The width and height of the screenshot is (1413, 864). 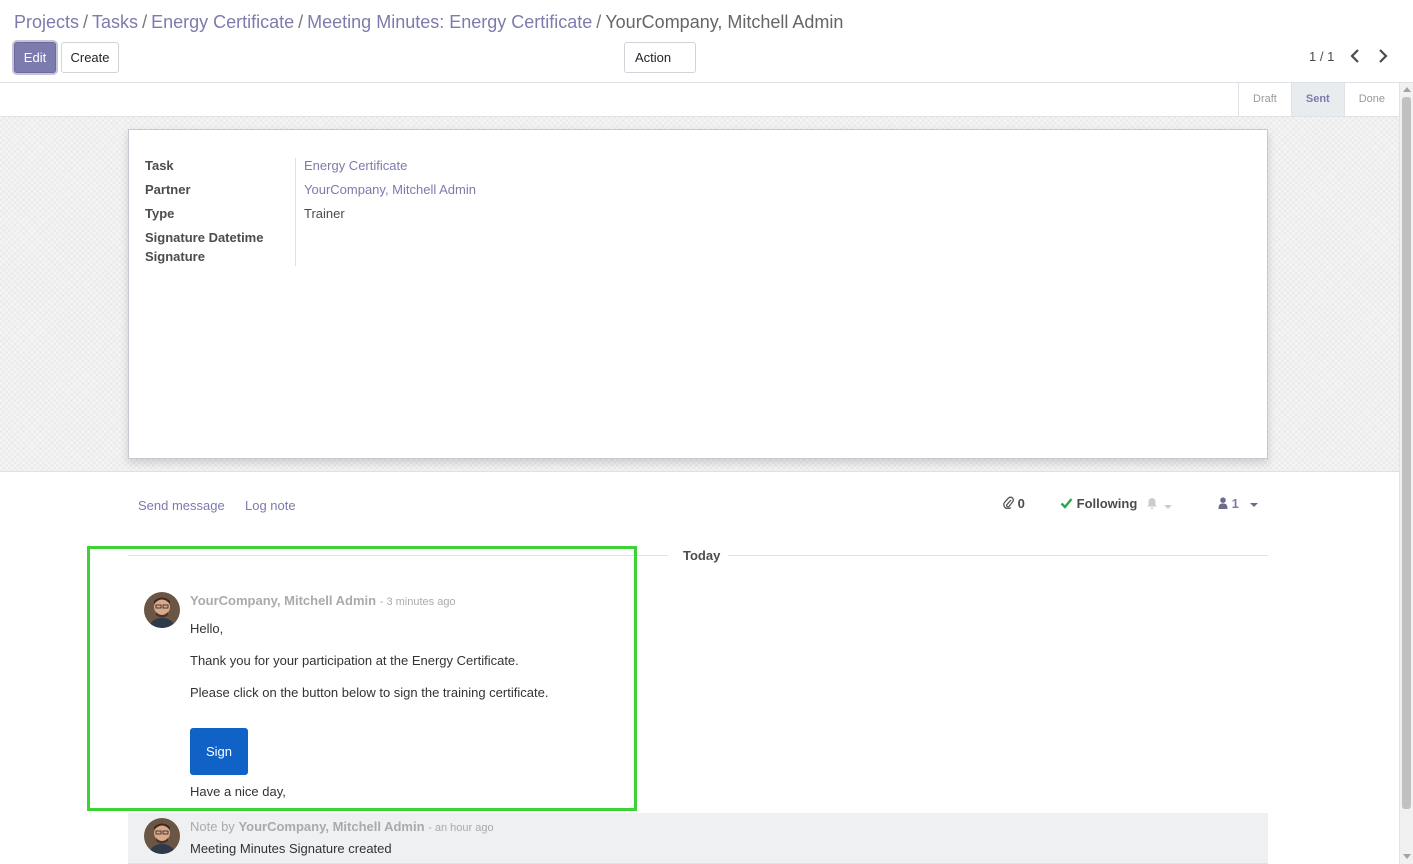 I want to click on avatar-image, so click(x=162, y=836).